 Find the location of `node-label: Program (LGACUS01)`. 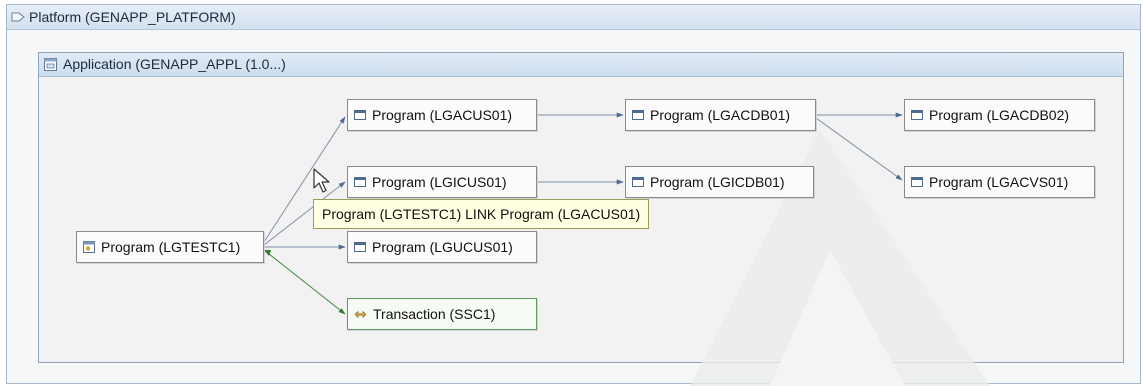

node-label: Program (LGACUS01) is located at coordinates (442, 115).